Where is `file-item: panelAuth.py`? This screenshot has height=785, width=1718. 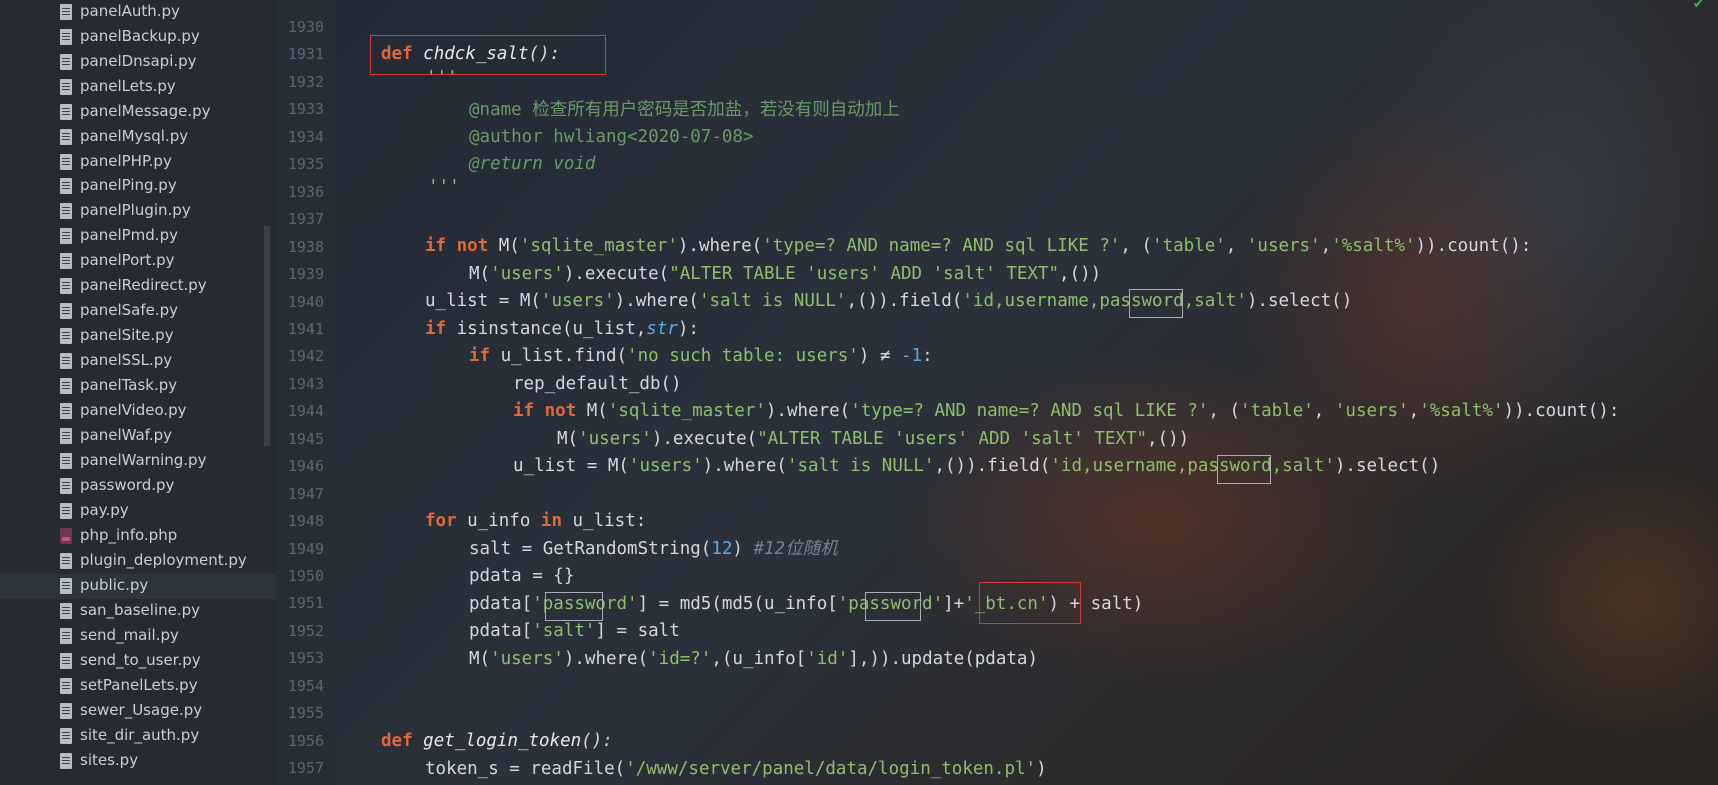 file-item: panelAuth.py is located at coordinates (138, 12).